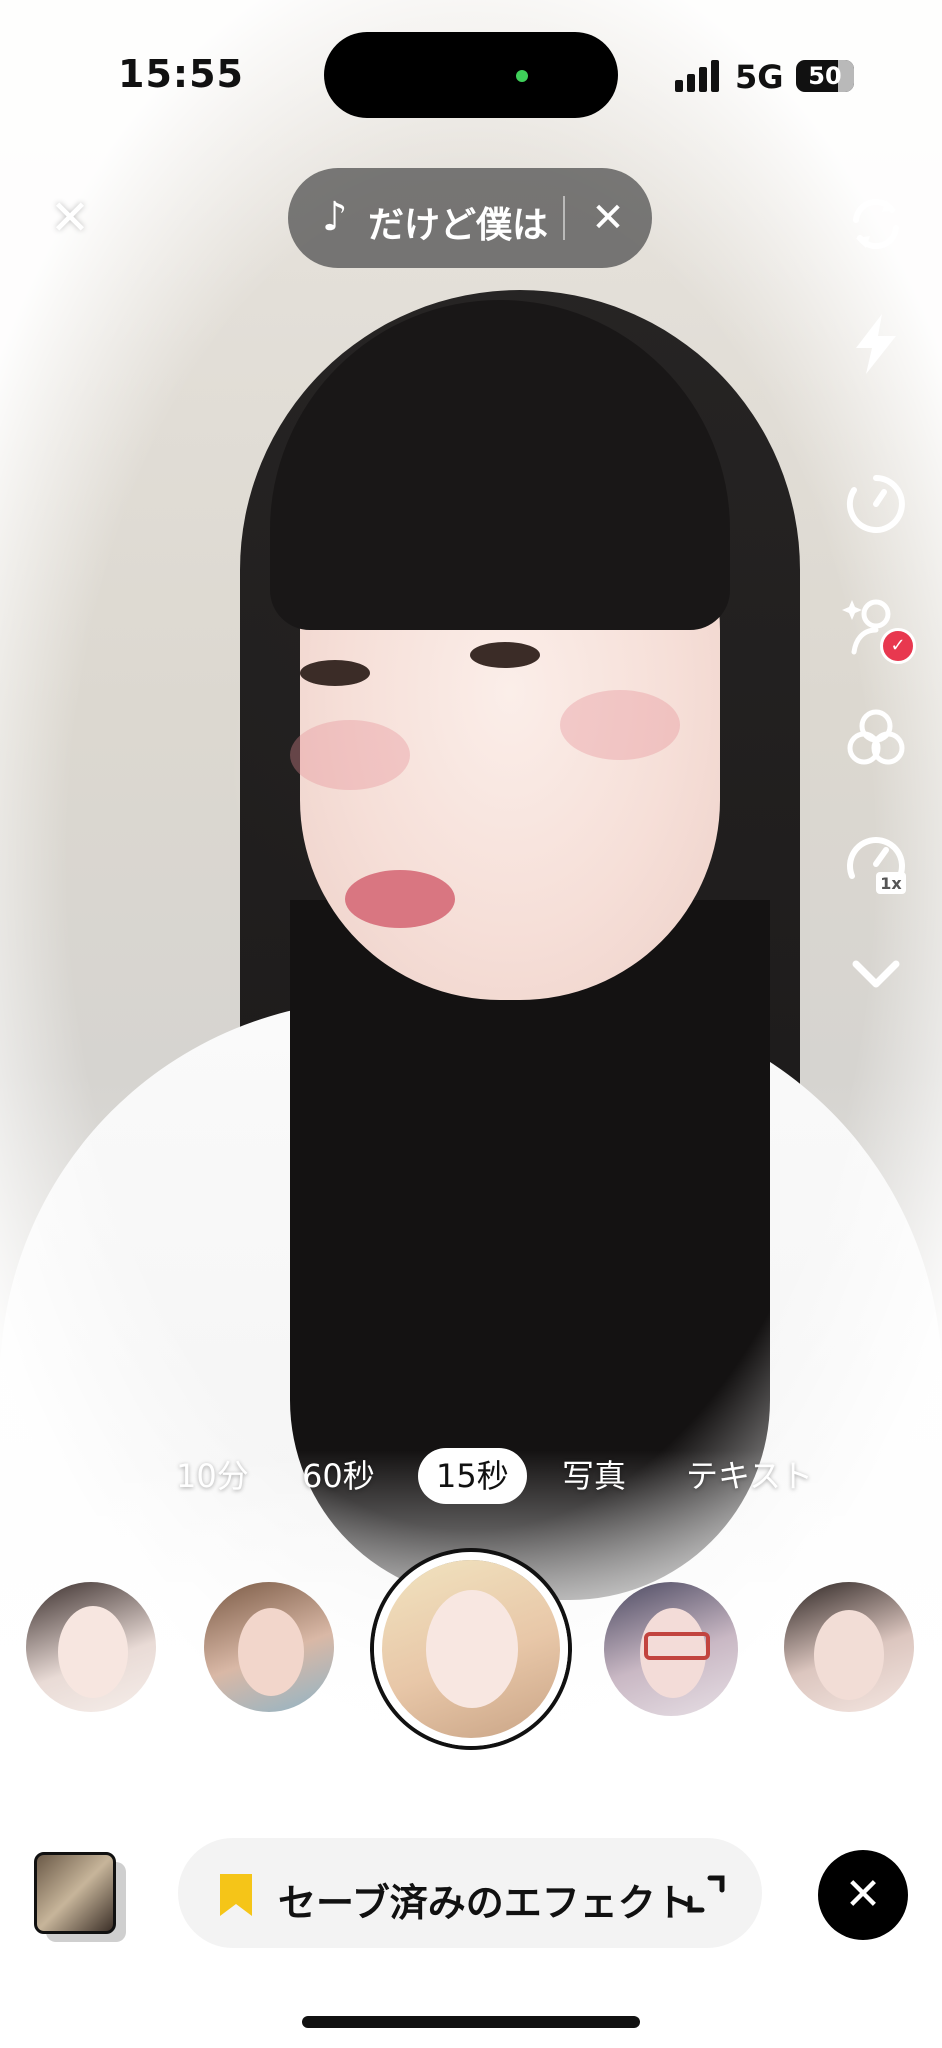  I want to click on remove-sound-button: ✕, so click(608, 218).